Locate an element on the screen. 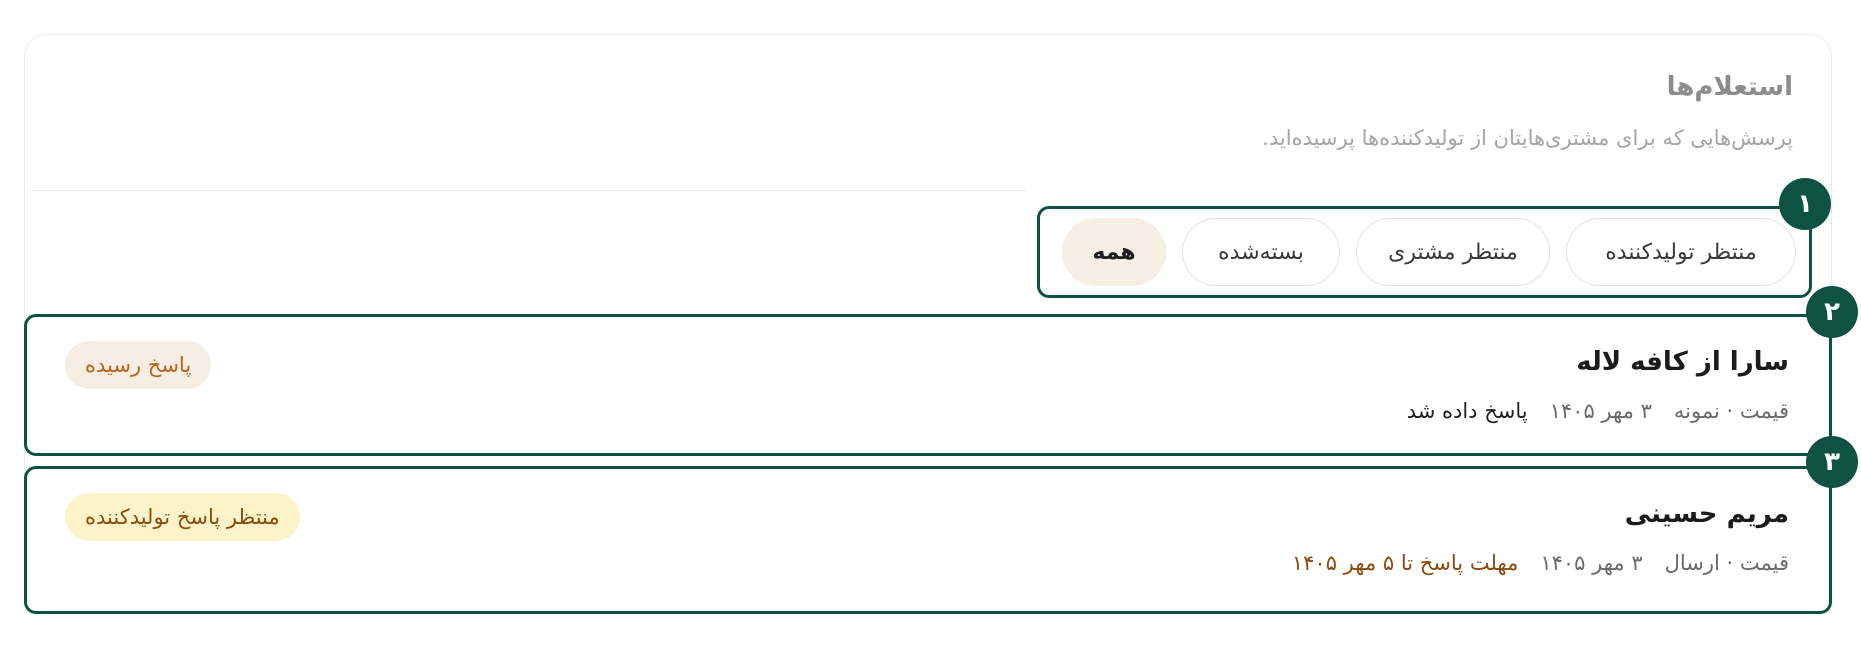 Image resolution: width=1861 pixels, height=661 pixels. inquiry-deadline: مهلت پاسخ تا ۵ مهر ۱۴۰۵ is located at coordinates (1405, 563).